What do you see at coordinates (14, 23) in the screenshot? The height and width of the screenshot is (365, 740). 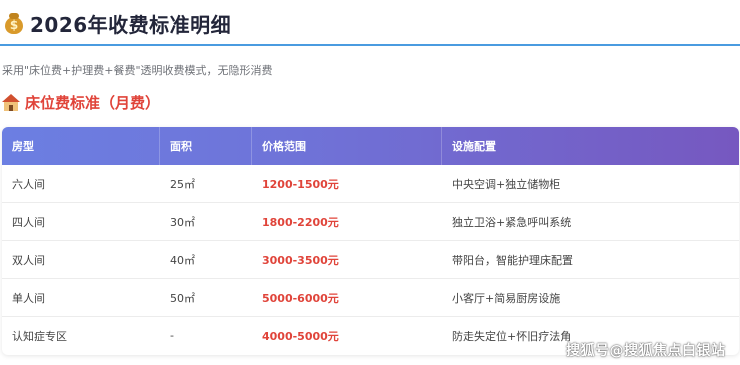 I see `money-bag-icon: $` at bounding box center [14, 23].